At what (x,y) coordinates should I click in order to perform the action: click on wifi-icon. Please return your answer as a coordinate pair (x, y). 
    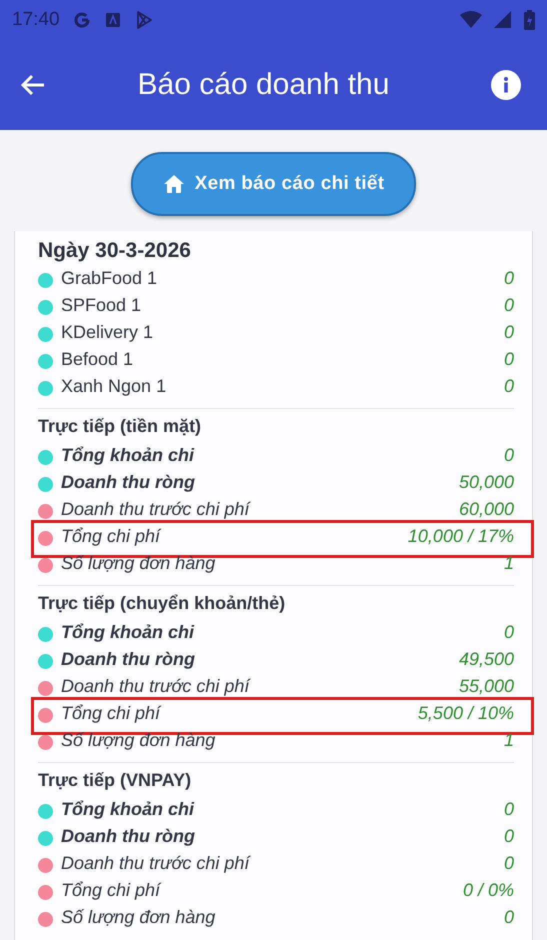
    Looking at the image, I should click on (471, 20).